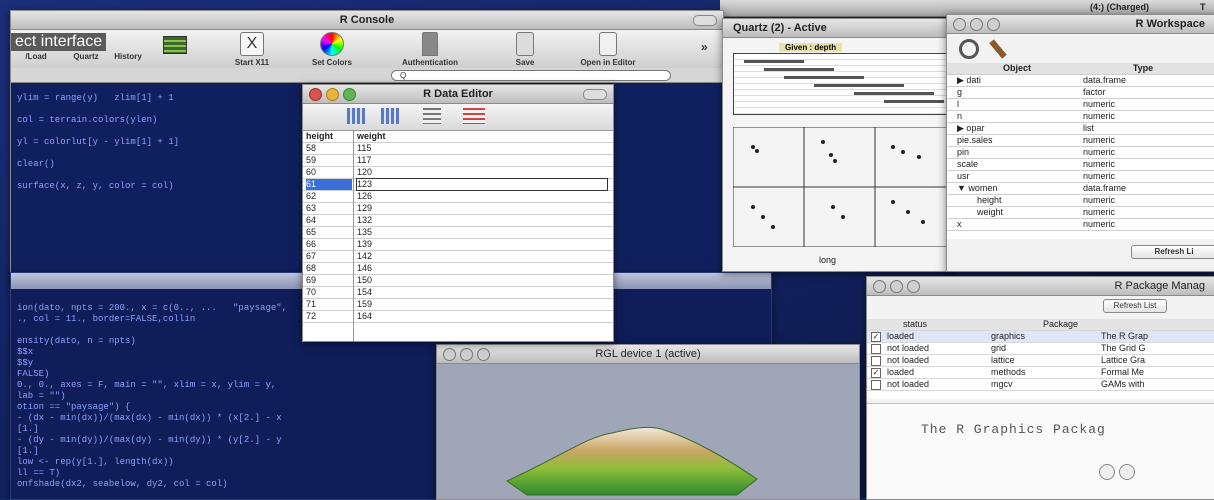  Describe the element at coordinates (998, 49) in the screenshot. I see `broom-icon` at that location.